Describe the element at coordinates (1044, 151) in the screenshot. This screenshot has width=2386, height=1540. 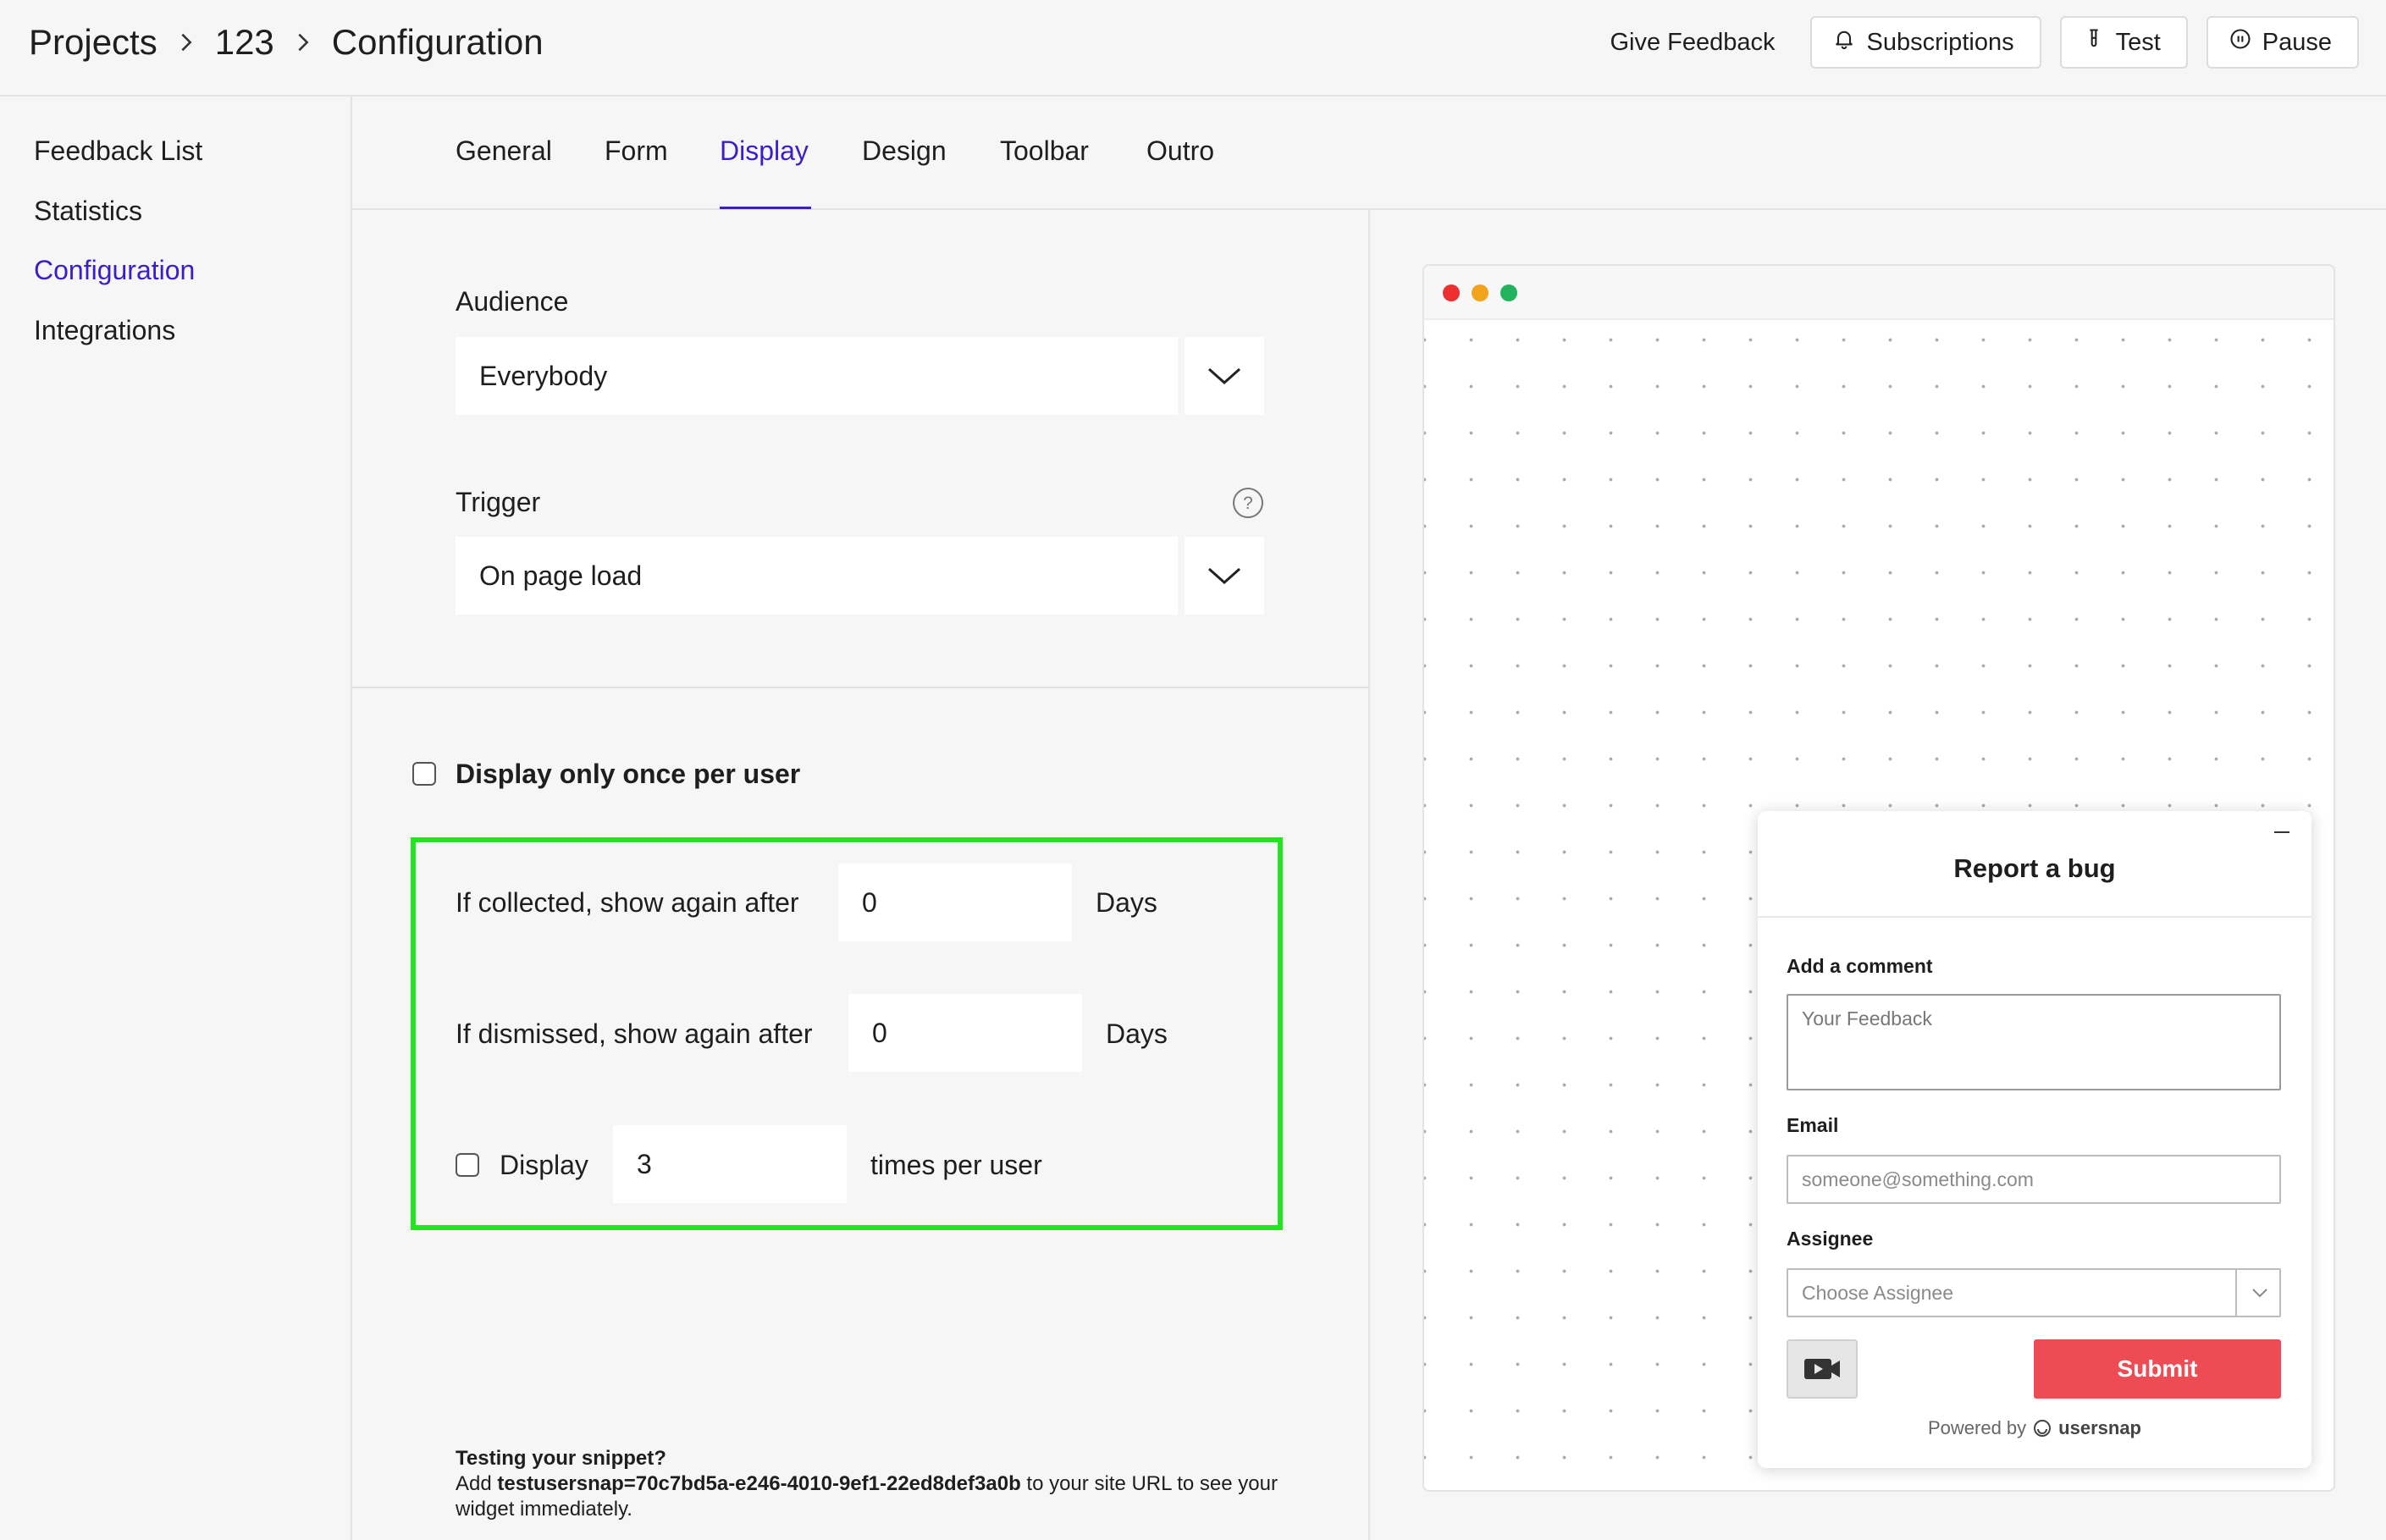
I see `tab-toolbar: Toolbar` at that location.